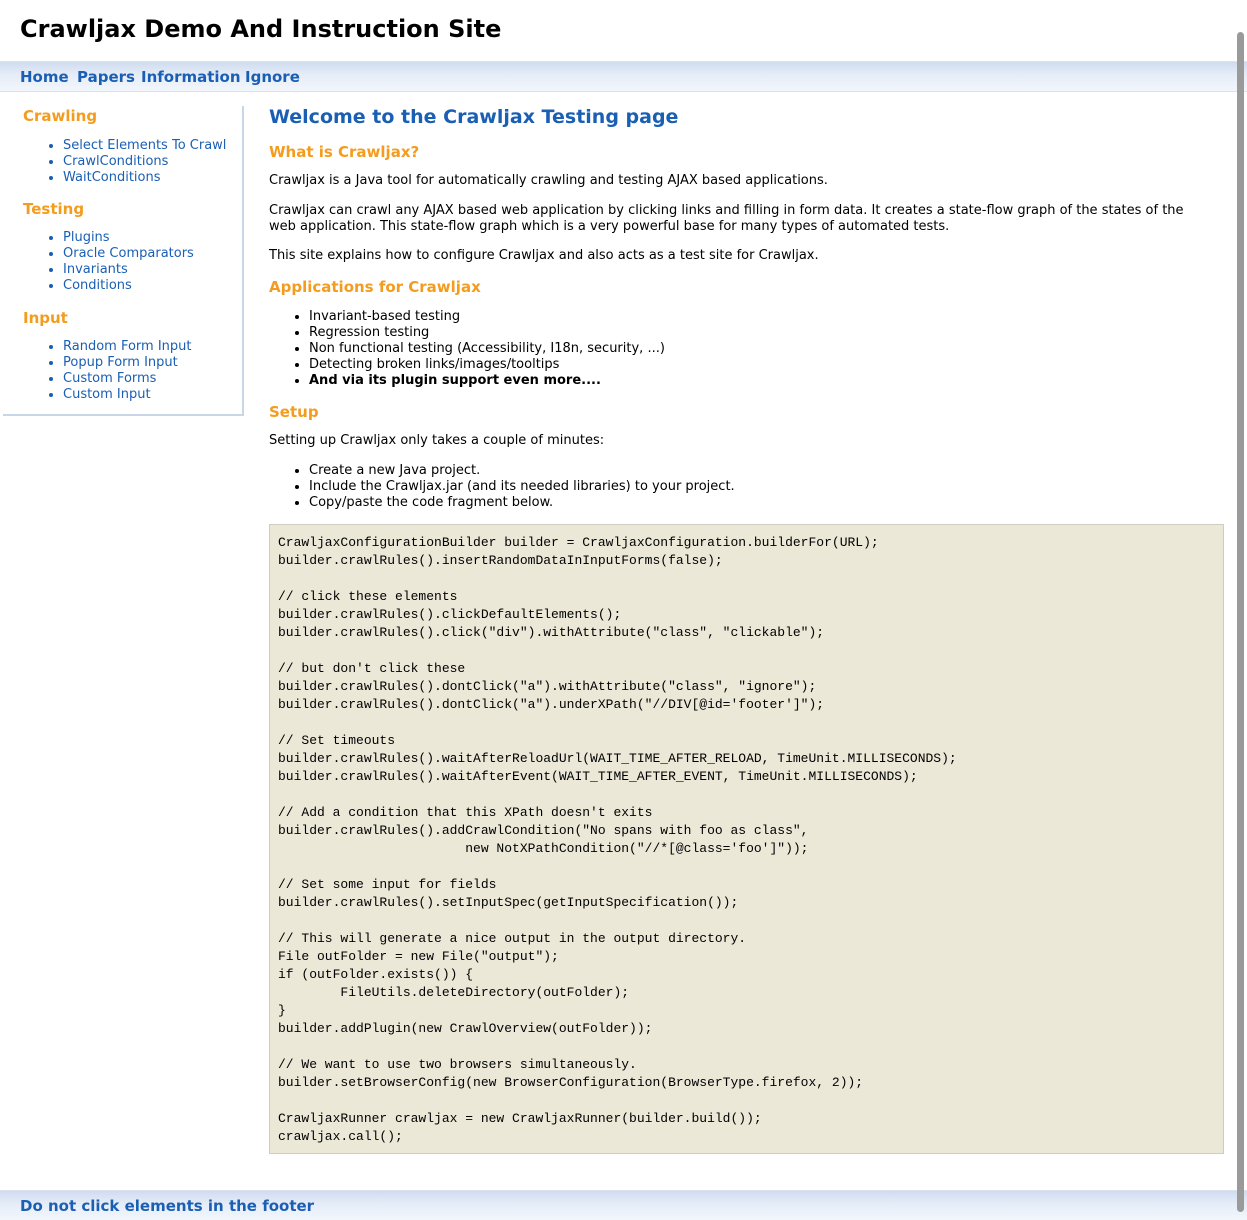 This screenshot has height=1220, width=1247. Describe the element at coordinates (522, 471) in the screenshot. I see `list-item: Create a new Java project.` at that location.